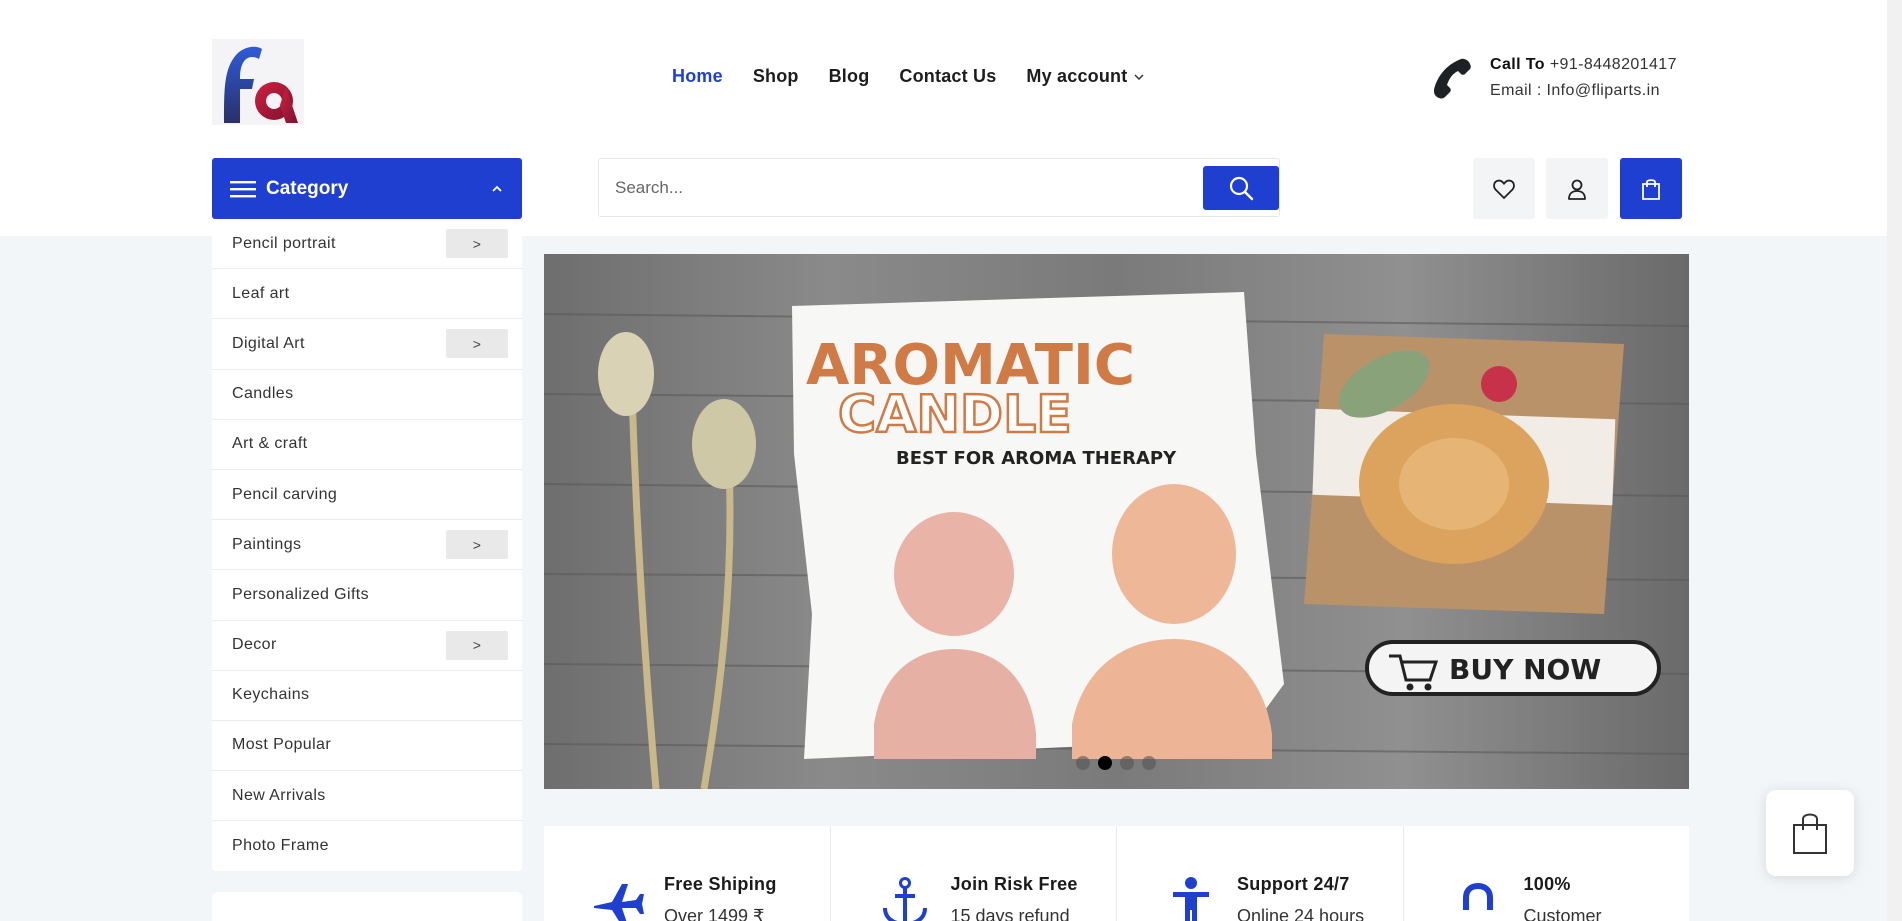 This screenshot has width=1902, height=921. I want to click on nav-contact-us: Contact Us, so click(947, 76).